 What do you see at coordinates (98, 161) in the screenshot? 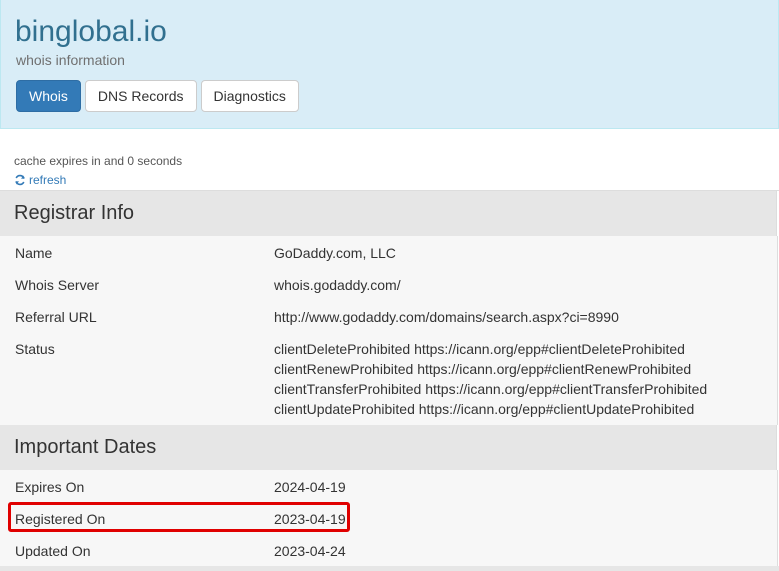
I see `cache-status-text: cache expires in and 0 seconds` at bounding box center [98, 161].